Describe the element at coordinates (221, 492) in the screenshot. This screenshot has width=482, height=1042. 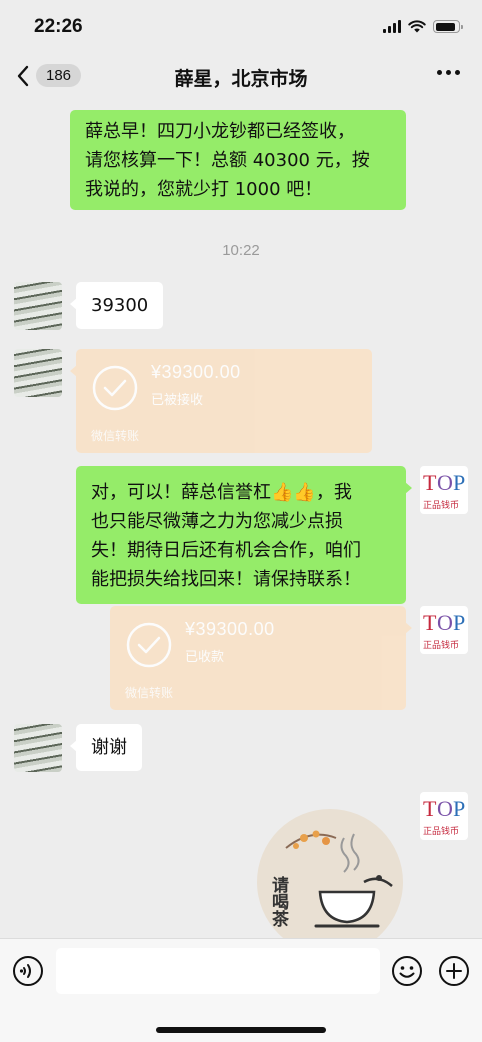
I see `message-line: 对，可以！薛总信誉杠👍👍，我` at that location.